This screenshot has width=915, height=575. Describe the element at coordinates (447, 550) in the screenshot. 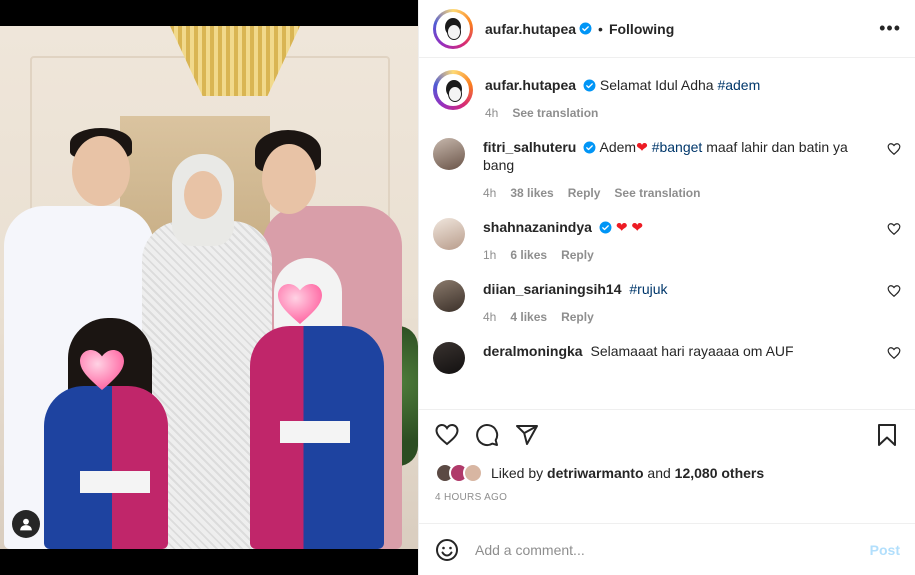

I see `emoji-icon` at that location.